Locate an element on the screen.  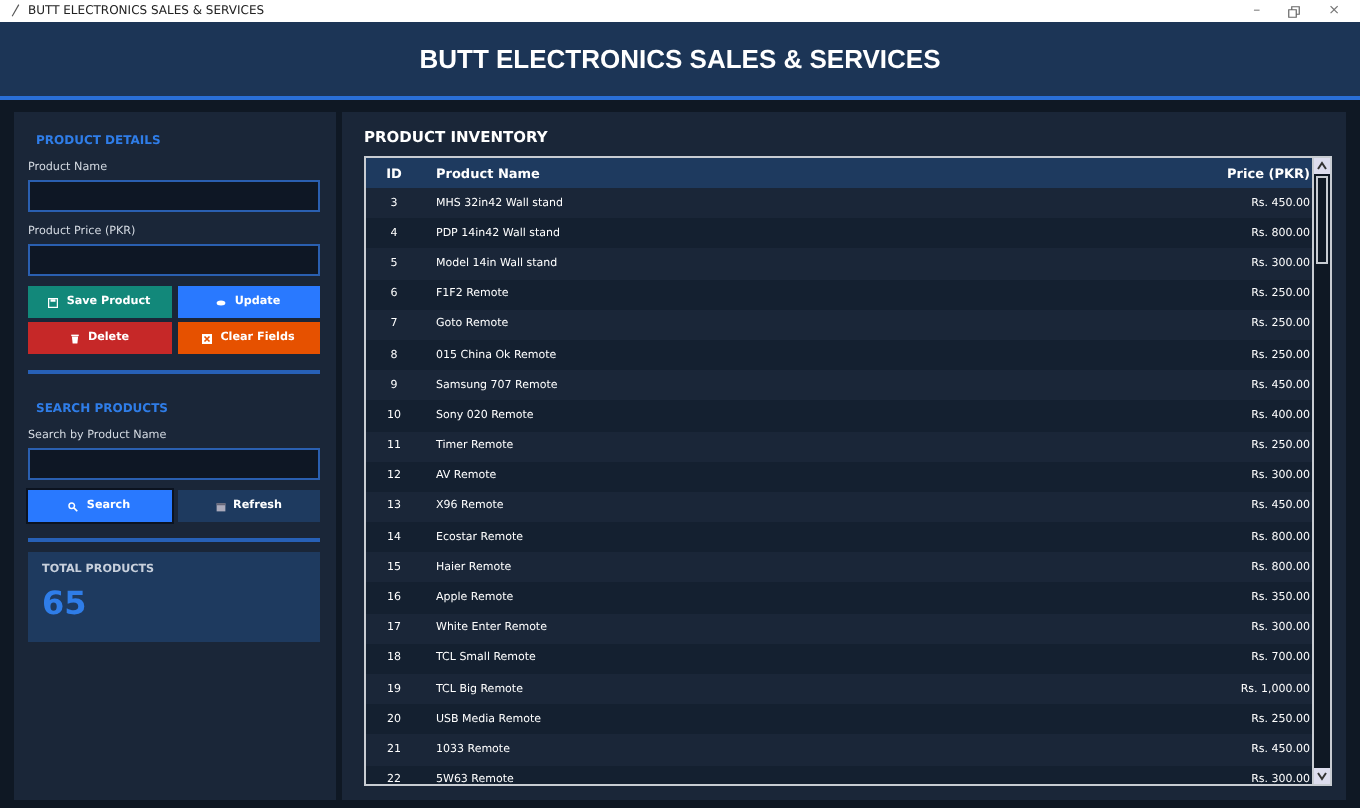
total-count: 65 is located at coordinates (65, 603).